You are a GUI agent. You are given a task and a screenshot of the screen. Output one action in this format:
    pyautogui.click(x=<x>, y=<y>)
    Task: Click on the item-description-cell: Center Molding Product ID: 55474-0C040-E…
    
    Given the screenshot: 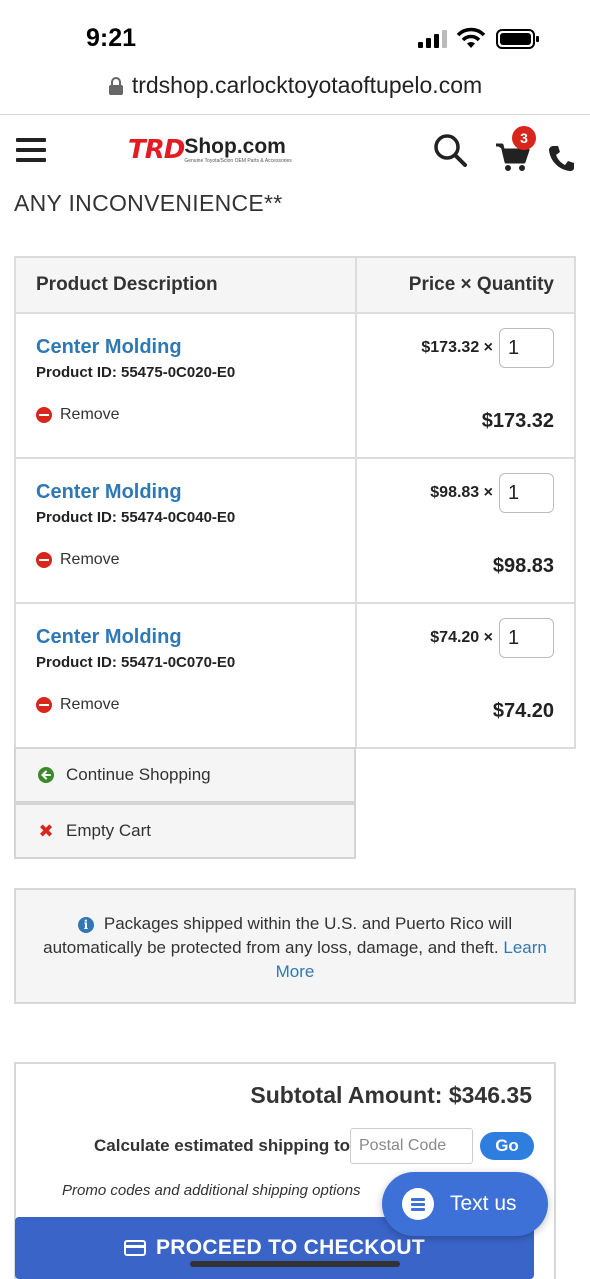 What is the action you would take?
    pyautogui.click(x=185, y=530)
    